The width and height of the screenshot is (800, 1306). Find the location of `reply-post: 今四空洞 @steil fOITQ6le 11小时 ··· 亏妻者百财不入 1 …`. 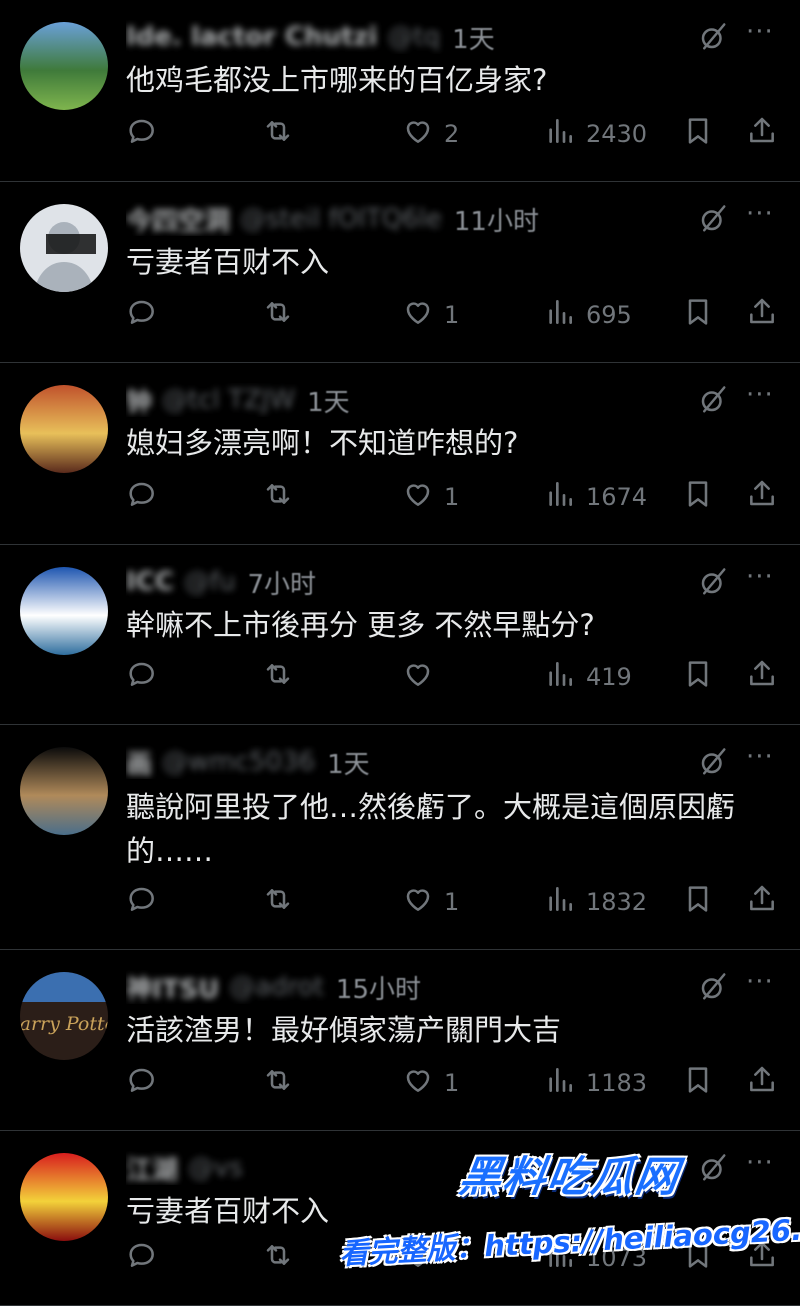

reply-post: 今四空洞 @steil fOITQ6le 11小时 ··· 亏妻者百财不入 1 … is located at coordinates (400, 272).